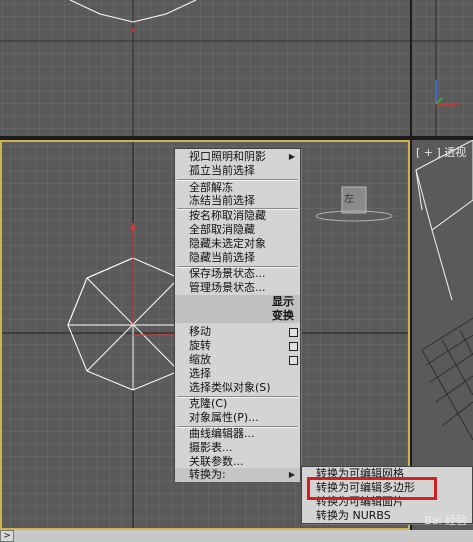  I want to click on menu-item-label: 视口照明和阴影, so click(227, 156).